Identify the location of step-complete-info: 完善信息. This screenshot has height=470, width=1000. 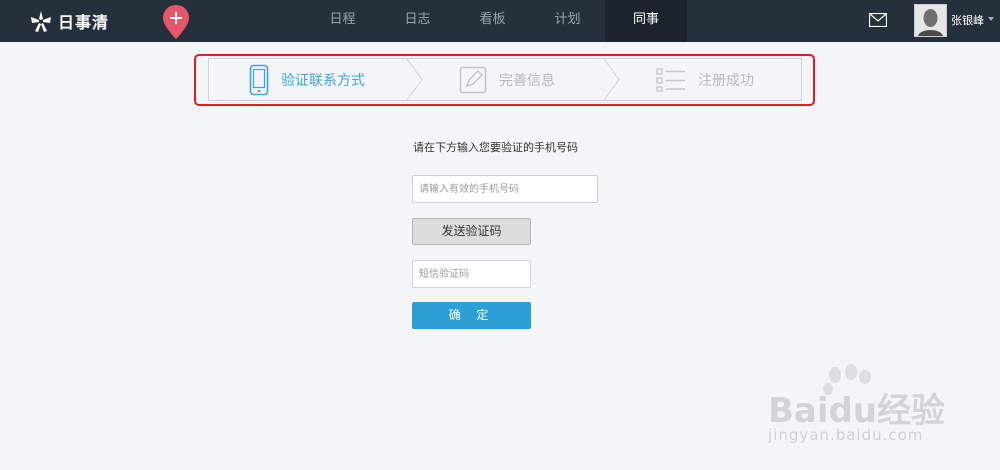
(507, 79).